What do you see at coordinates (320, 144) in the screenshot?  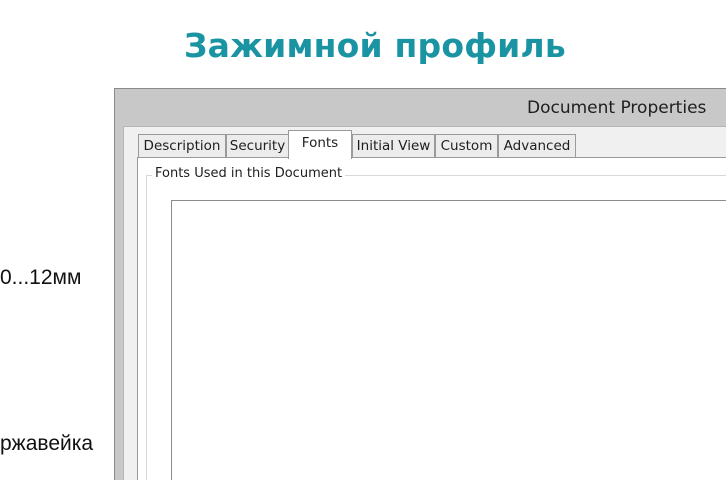 I see `tab-fonts: Fonts` at bounding box center [320, 144].